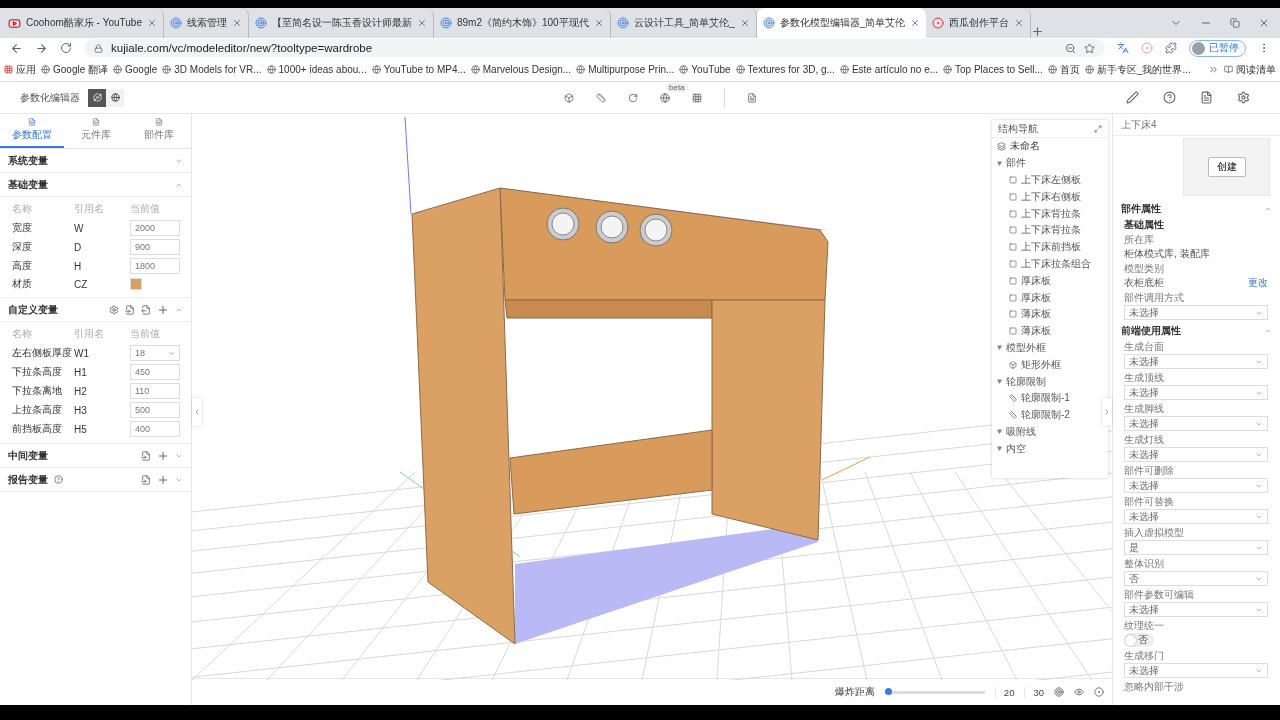 Image resolution: width=1280 pixels, height=720 pixels. I want to click on expand-right-handle, so click(1107, 412).